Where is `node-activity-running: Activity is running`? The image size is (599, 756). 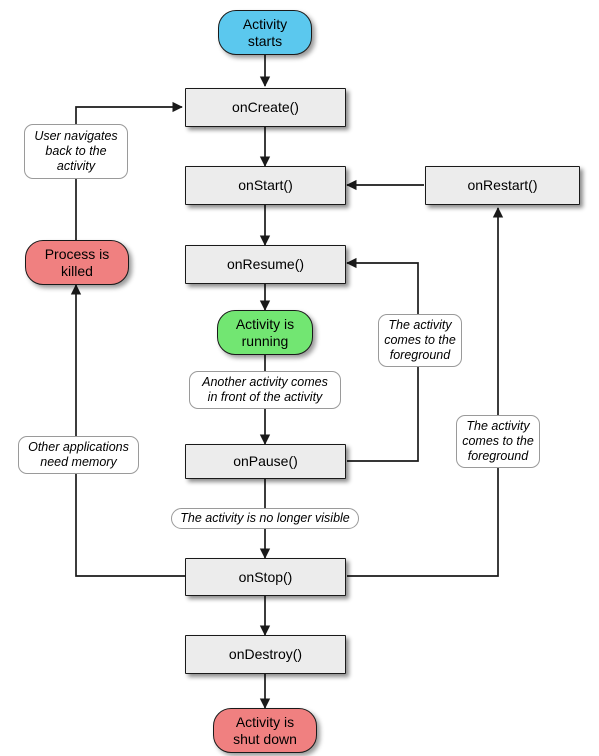
node-activity-running: Activity is running is located at coordinates (265, 332).